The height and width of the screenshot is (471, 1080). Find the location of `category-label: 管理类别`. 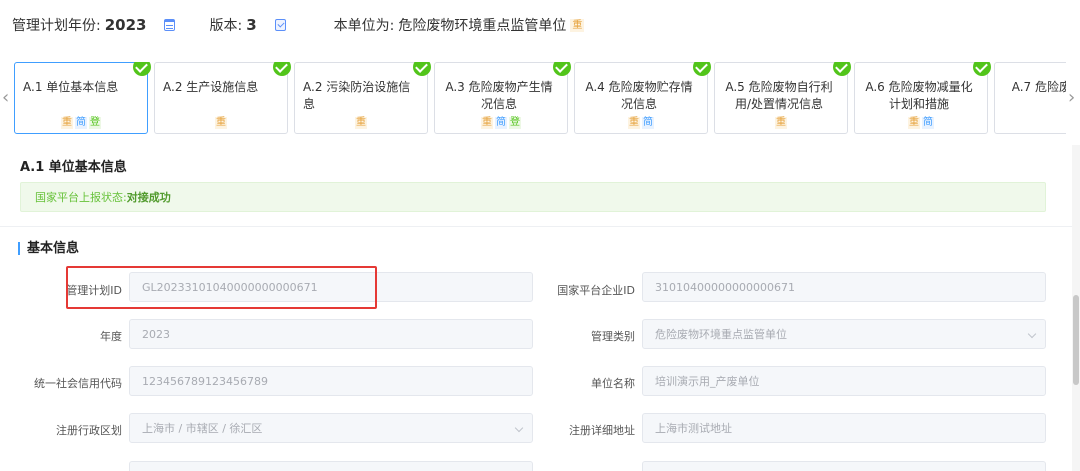

category-label: 管理类别 is located at coordinates (613, 336).